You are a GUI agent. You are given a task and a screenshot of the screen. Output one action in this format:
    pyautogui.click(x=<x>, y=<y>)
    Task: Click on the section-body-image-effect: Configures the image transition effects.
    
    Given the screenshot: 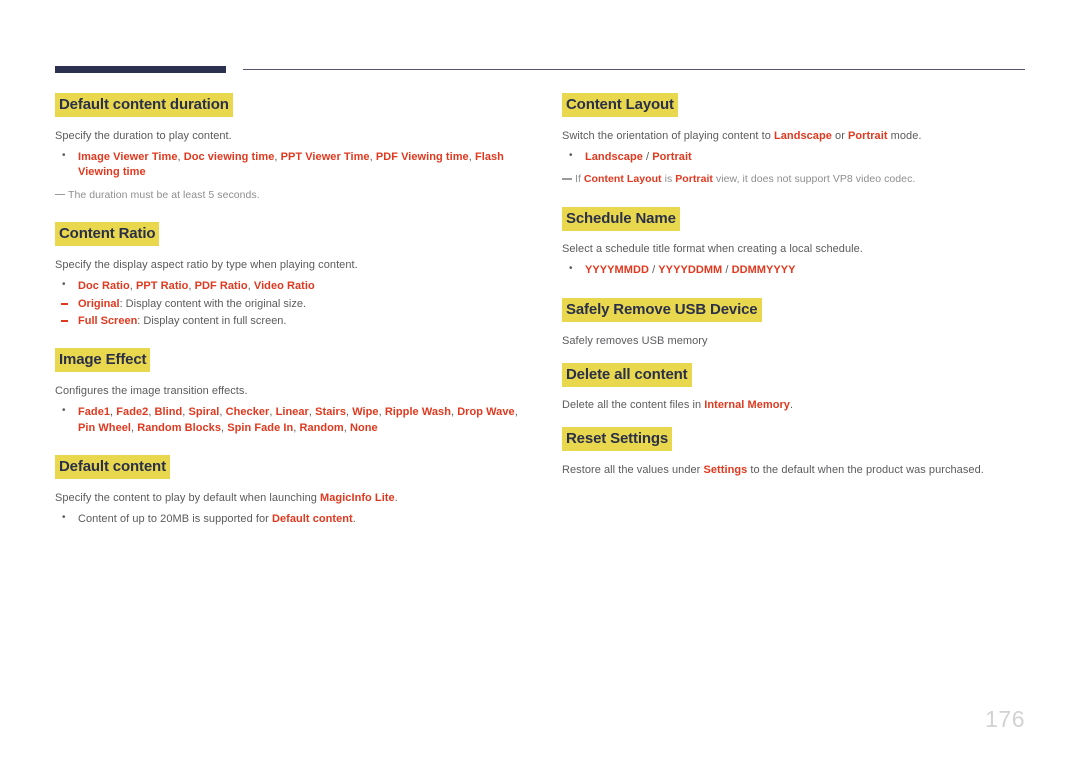 What is the action you would take?
    pyautogui.click(x=151, y=391)
    